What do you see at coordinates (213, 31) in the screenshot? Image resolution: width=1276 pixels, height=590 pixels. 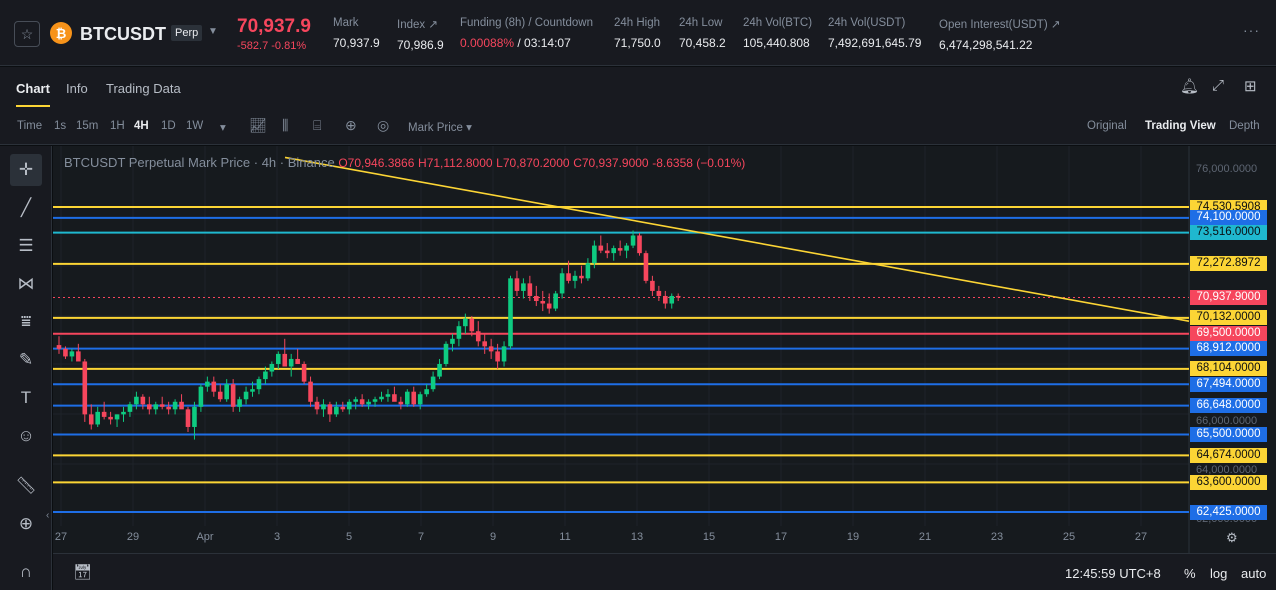 I see `chevron-down-icon: ▼` at bounding box center [213, 31].